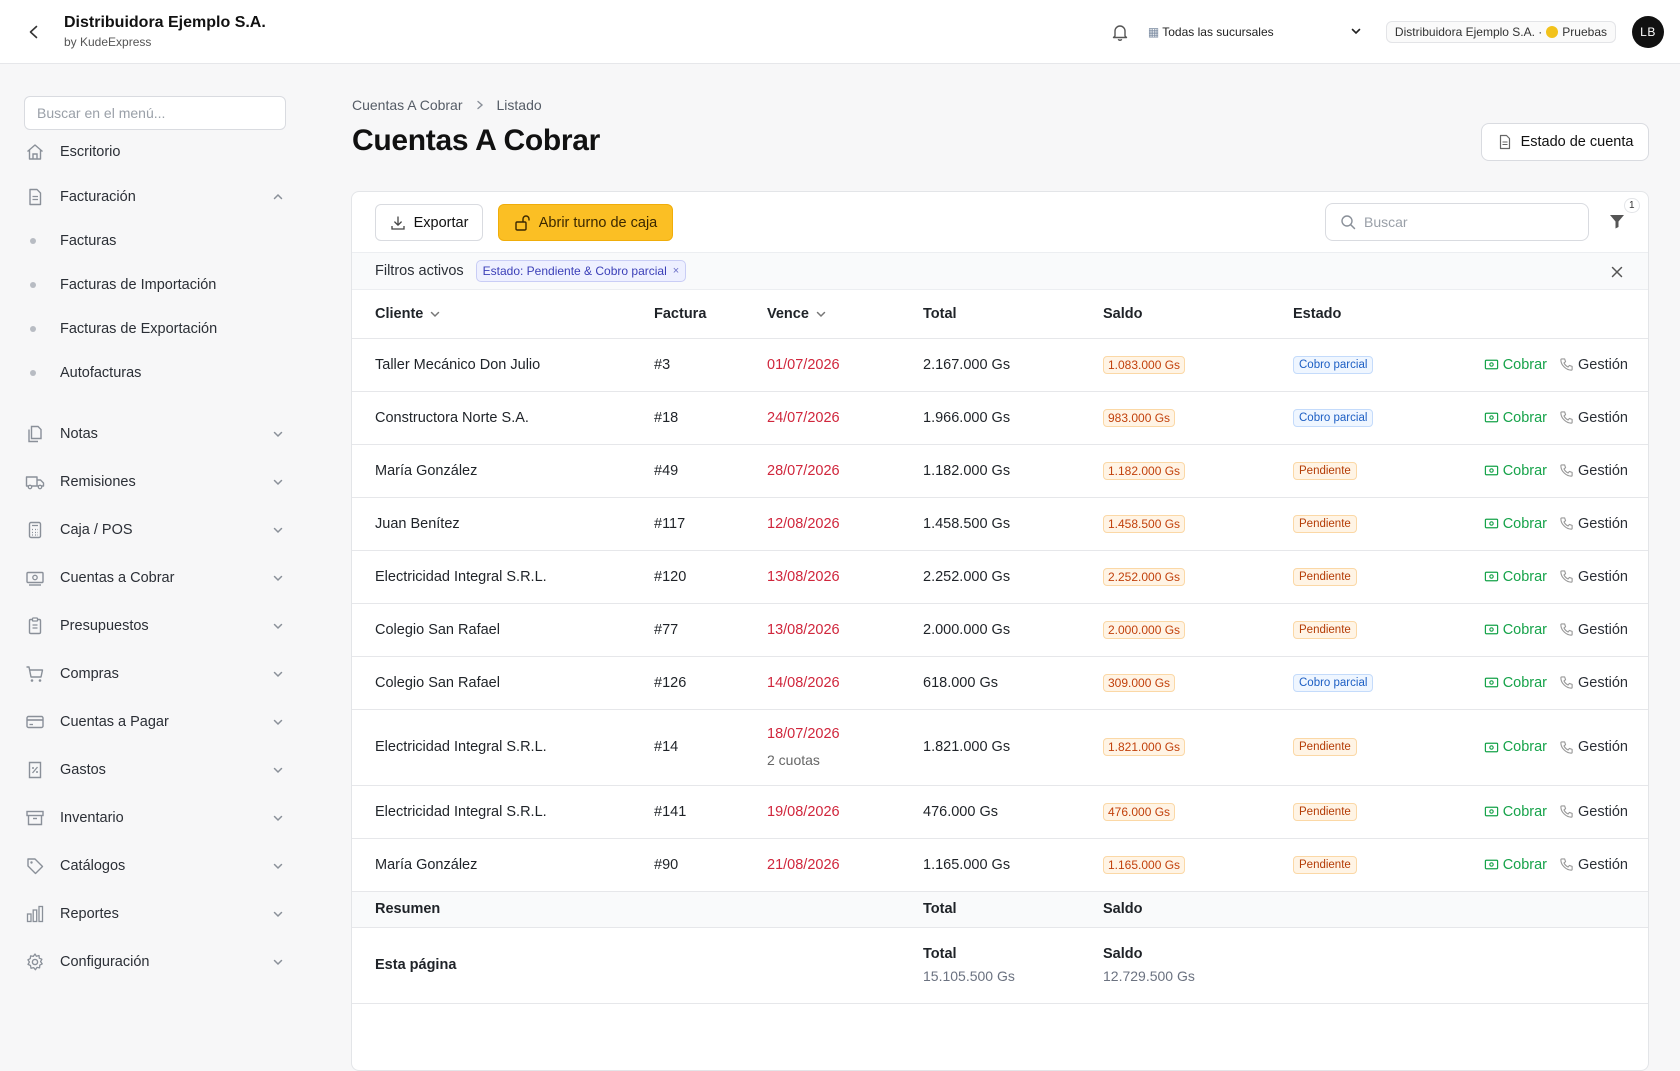 The height and width of the screenshot is (1071, 1680). What do you see at coordinates (967, 576) in the screenshot?
I see `total-amount: 2.252.000 Gs` at bounding box center [967, 576].